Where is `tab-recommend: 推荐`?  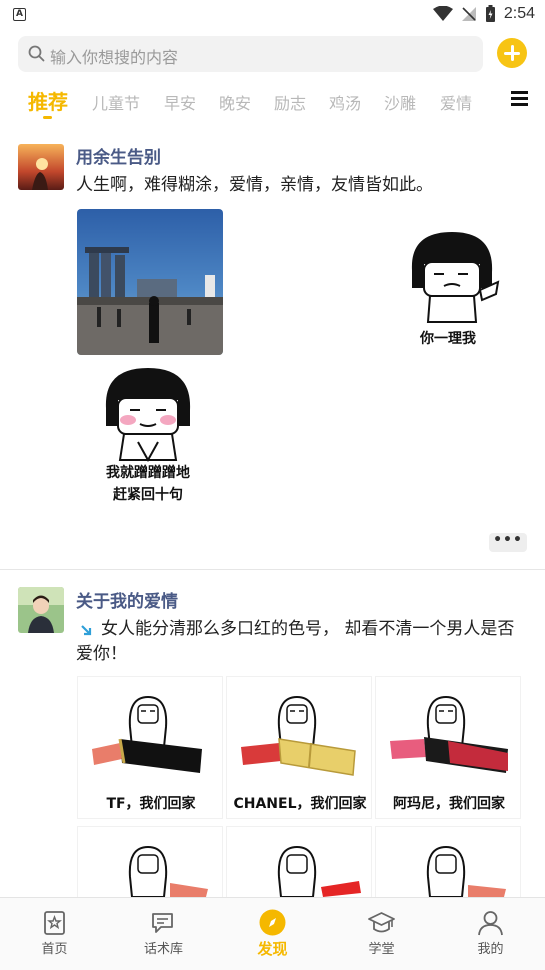
tab-recommend: 推荐 is located at coordinates (48, 100).